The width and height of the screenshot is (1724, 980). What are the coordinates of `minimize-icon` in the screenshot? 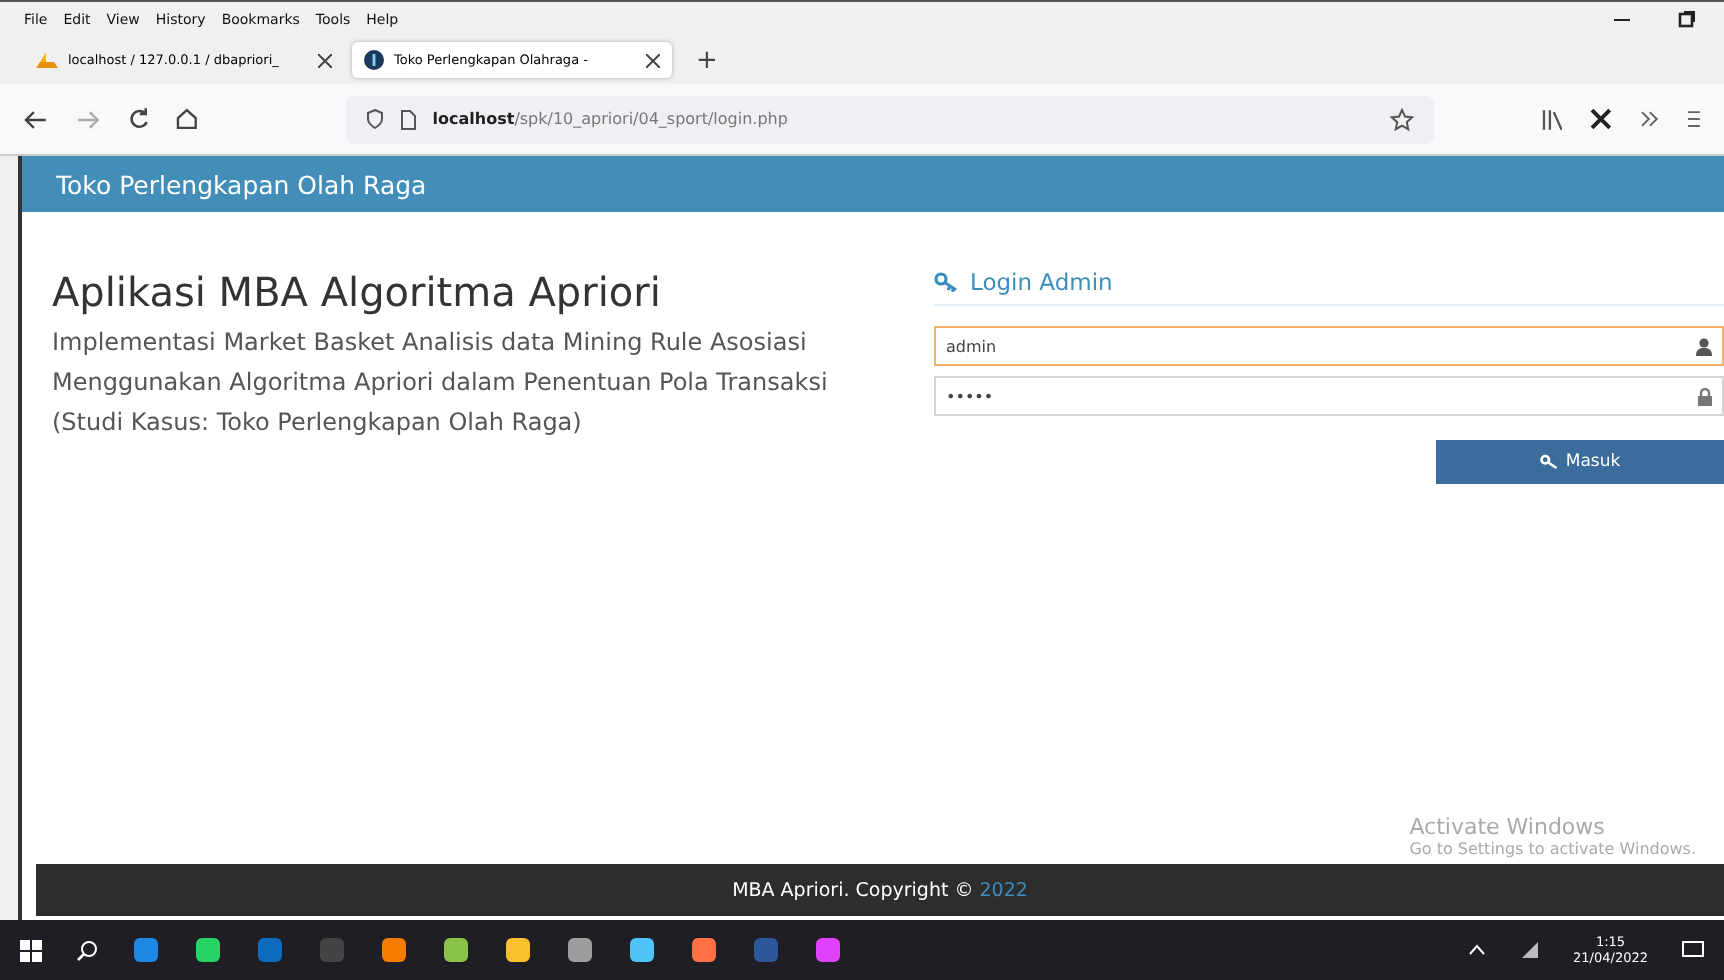 It's located at (1622, 19).